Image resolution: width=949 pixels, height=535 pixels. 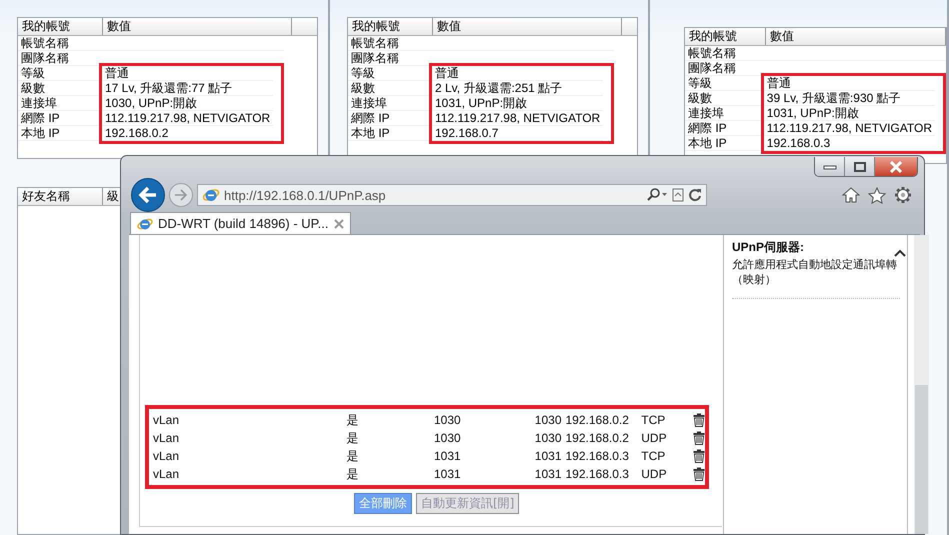 I want to click on right-arrow-icon, so click(x=181, y=195).